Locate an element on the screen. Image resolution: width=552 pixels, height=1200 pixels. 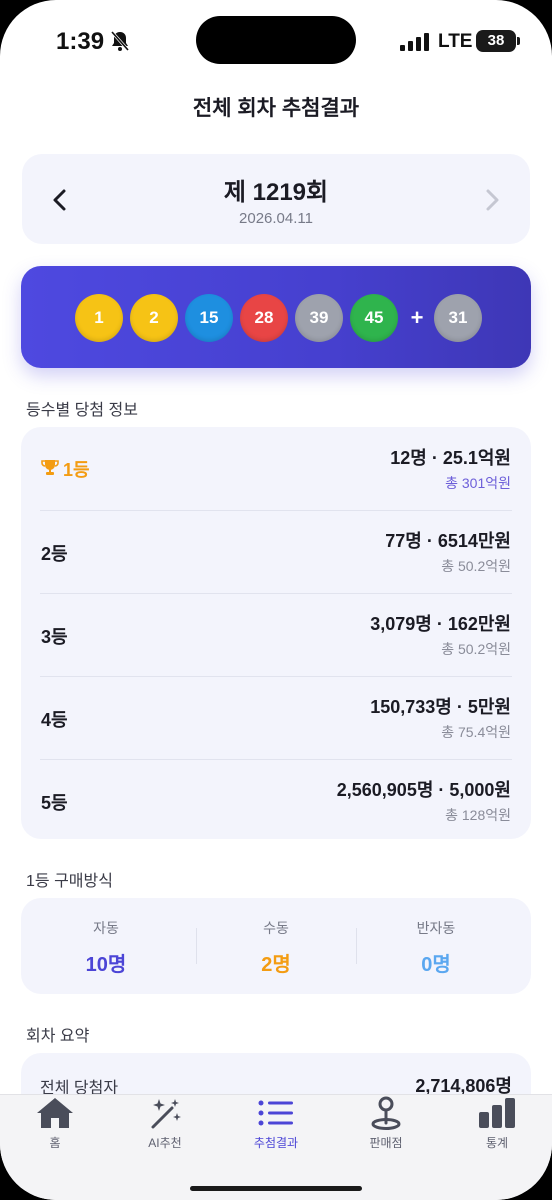
prize-rank: 4등 is located at coordinates (54, 720).